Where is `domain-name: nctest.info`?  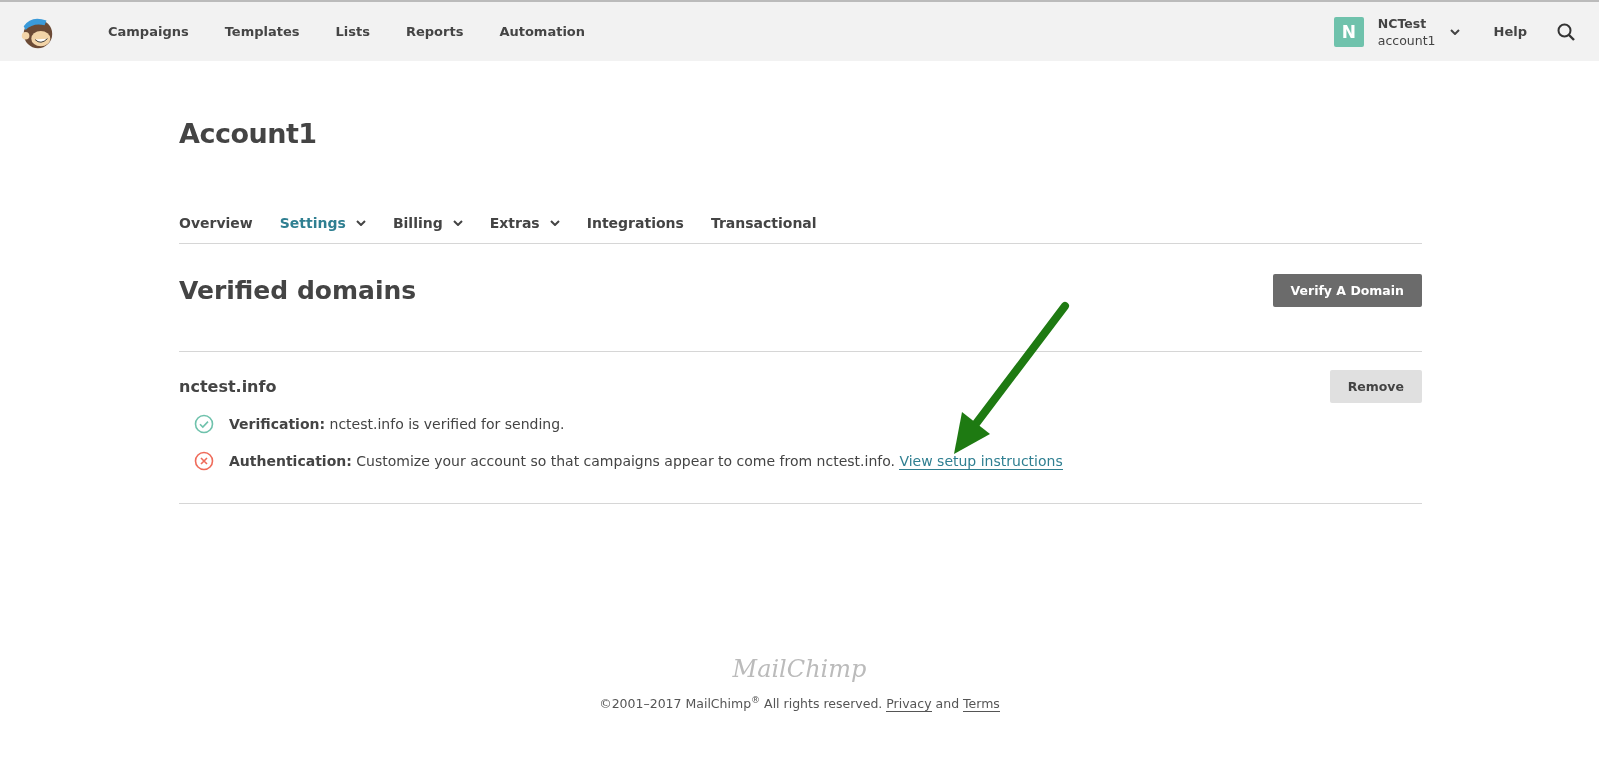
domain-name: nctest.info is located at coordinates (228, 386).